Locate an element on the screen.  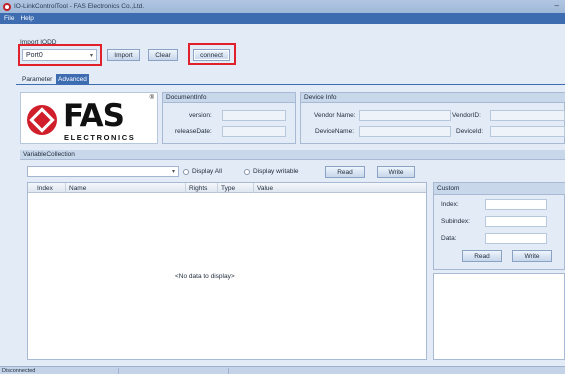
connect-highlight-box is located at coordinates (212, 54).